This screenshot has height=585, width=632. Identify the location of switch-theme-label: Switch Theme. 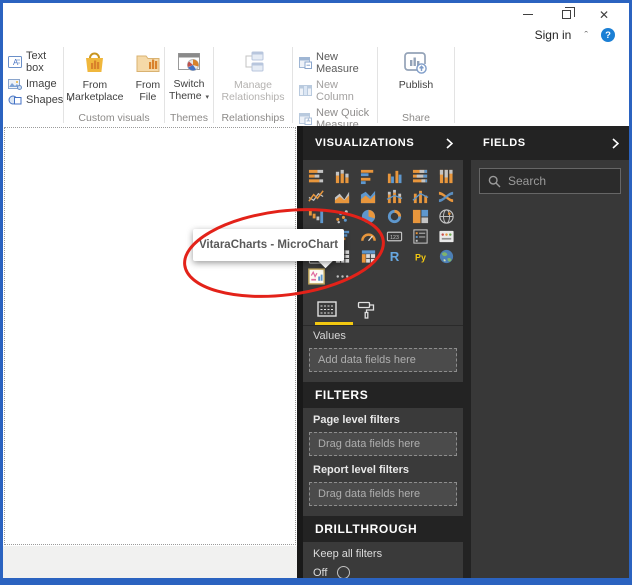
(186, 90).